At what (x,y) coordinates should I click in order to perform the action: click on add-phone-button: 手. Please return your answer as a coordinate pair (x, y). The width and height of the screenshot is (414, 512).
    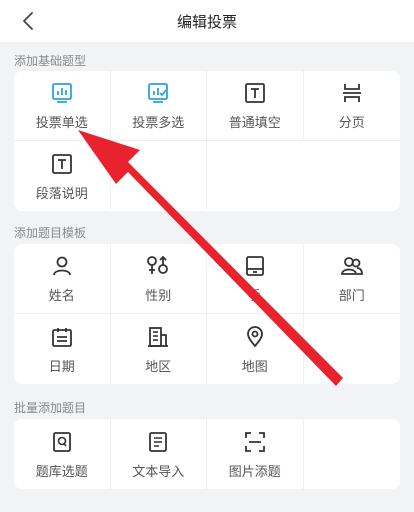
    Looking at the image, I should click on (255, 279).